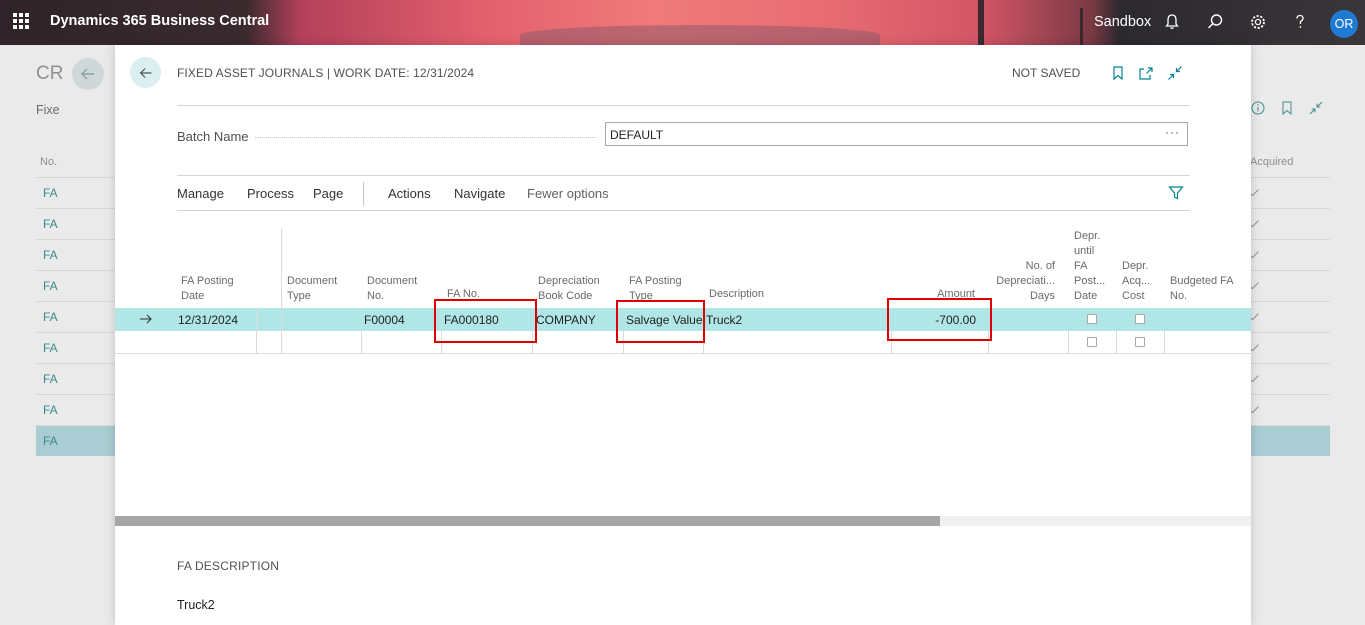 This screenshot has width=1365, height=625. Describe the element at coordinates (21, 21) in the screenshot. I see `app-launcher-icon` at that location.